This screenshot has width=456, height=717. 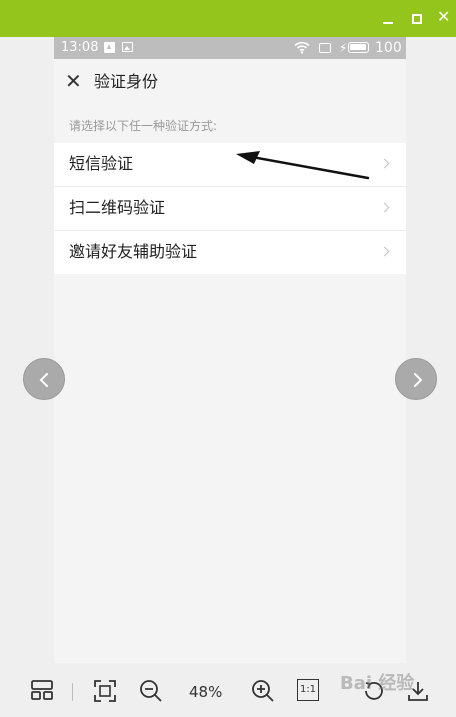 What do you see at coordinates (230, 209) in the screenshot?
I see `option-qr-verification: 扫二维码验证` at bounding box center [230, 209].